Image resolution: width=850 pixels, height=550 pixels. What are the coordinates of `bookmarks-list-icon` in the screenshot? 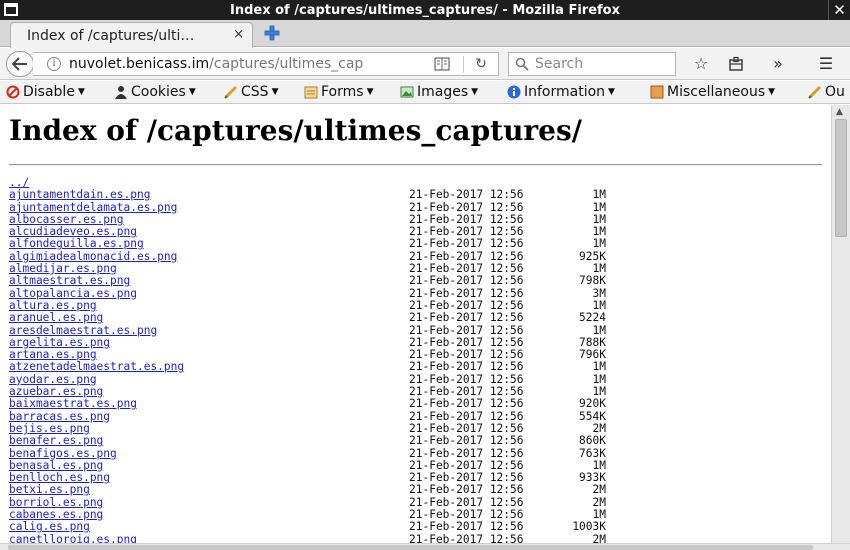 It's located at (736, 64).